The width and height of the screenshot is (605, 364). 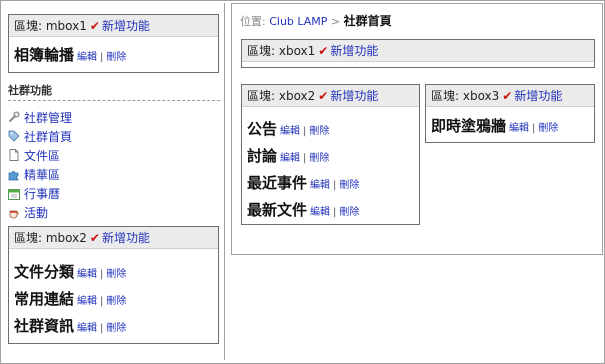 What do you see at coordinates (50, 26) in the screenshot?
I see `block-label: 區塊: mbox1` at bounding box center [50, 26].